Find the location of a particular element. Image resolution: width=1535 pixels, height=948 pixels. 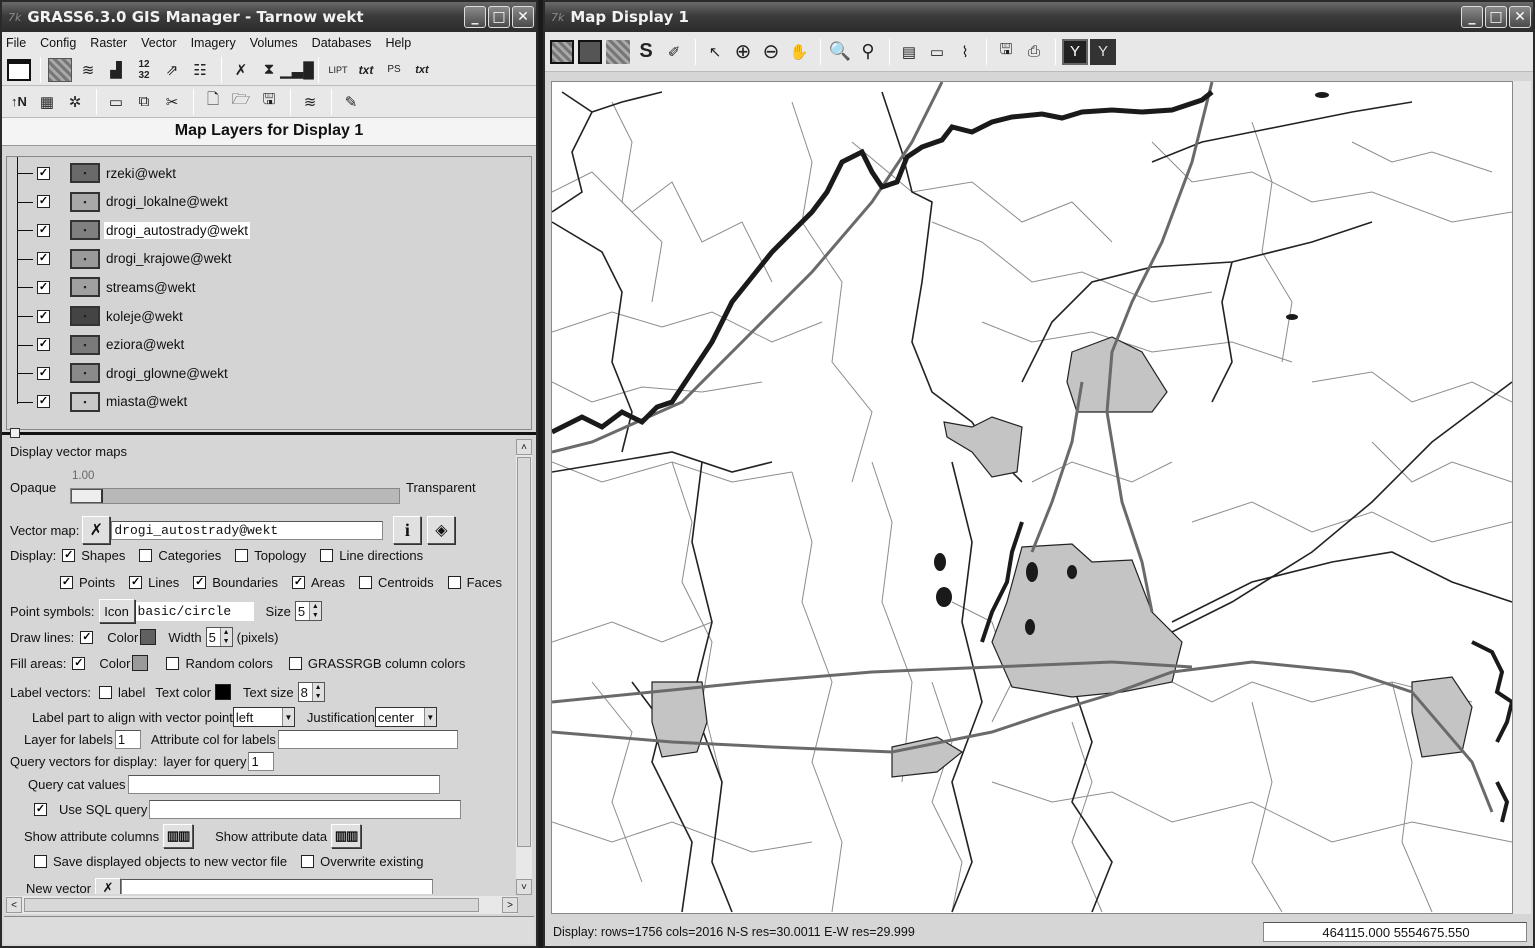

text-icon: txt is located at coordinates (366, 70).